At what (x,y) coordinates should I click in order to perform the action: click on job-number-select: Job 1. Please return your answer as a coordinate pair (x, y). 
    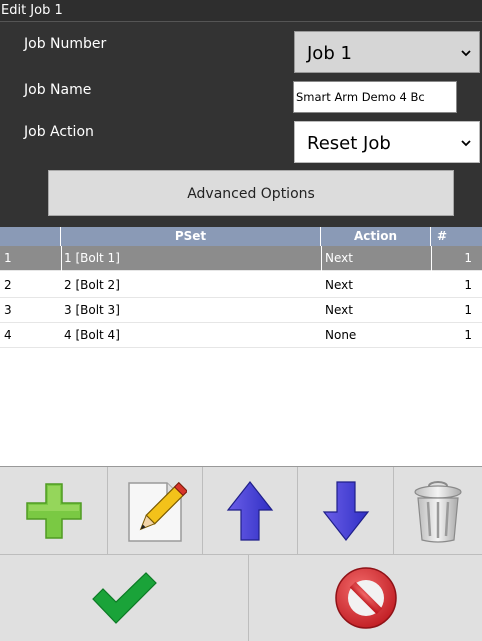
    Looking at the image, I should click on (387, 52).